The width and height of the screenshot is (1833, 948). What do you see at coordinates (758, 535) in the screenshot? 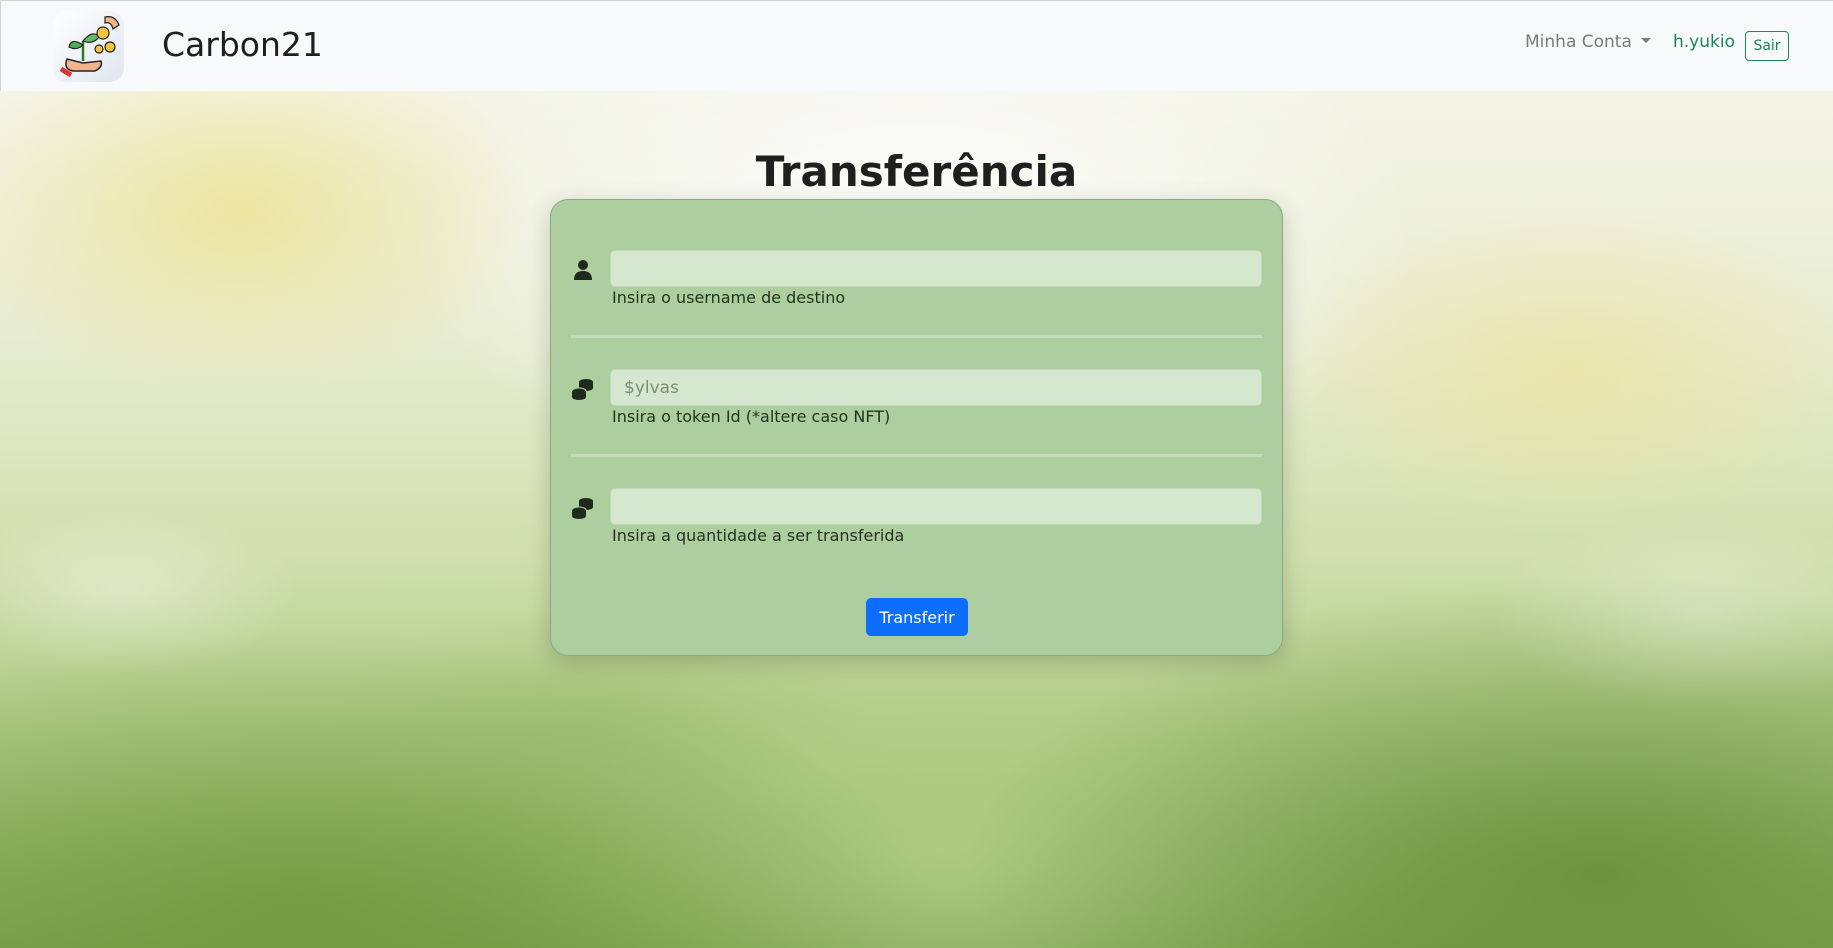
I see `amount-help-text: Insira a quantidade a ser transferida` at bounding box center [758, 535].